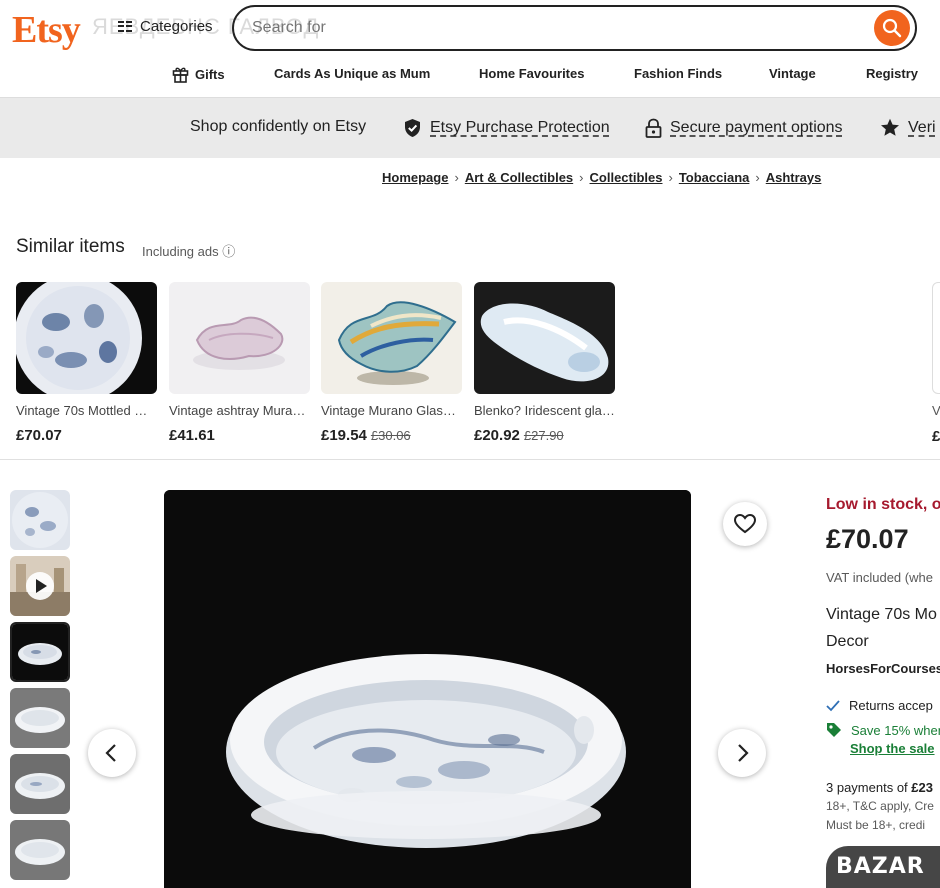  Describe the element at coordinates (883, 628) in the screenshot. I see `product-title: Vintage 70s Mo Decor` at that location.